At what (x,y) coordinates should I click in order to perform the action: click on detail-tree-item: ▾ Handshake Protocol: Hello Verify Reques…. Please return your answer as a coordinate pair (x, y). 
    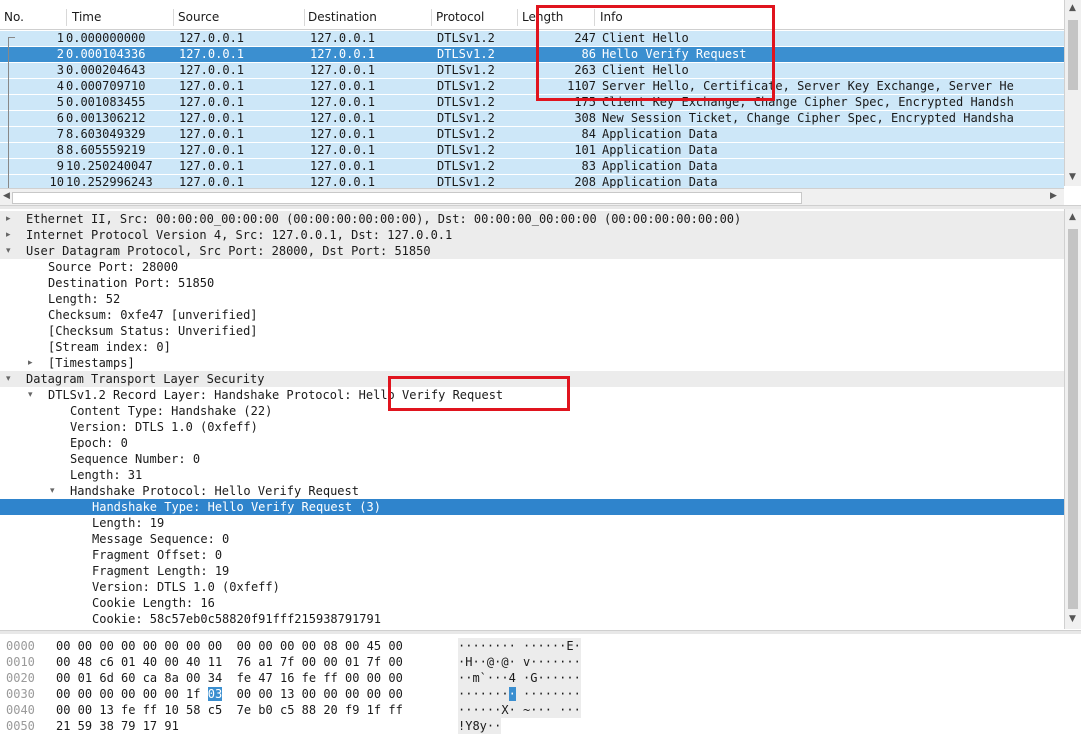
    Looking at the image, I should click on (532, 491).